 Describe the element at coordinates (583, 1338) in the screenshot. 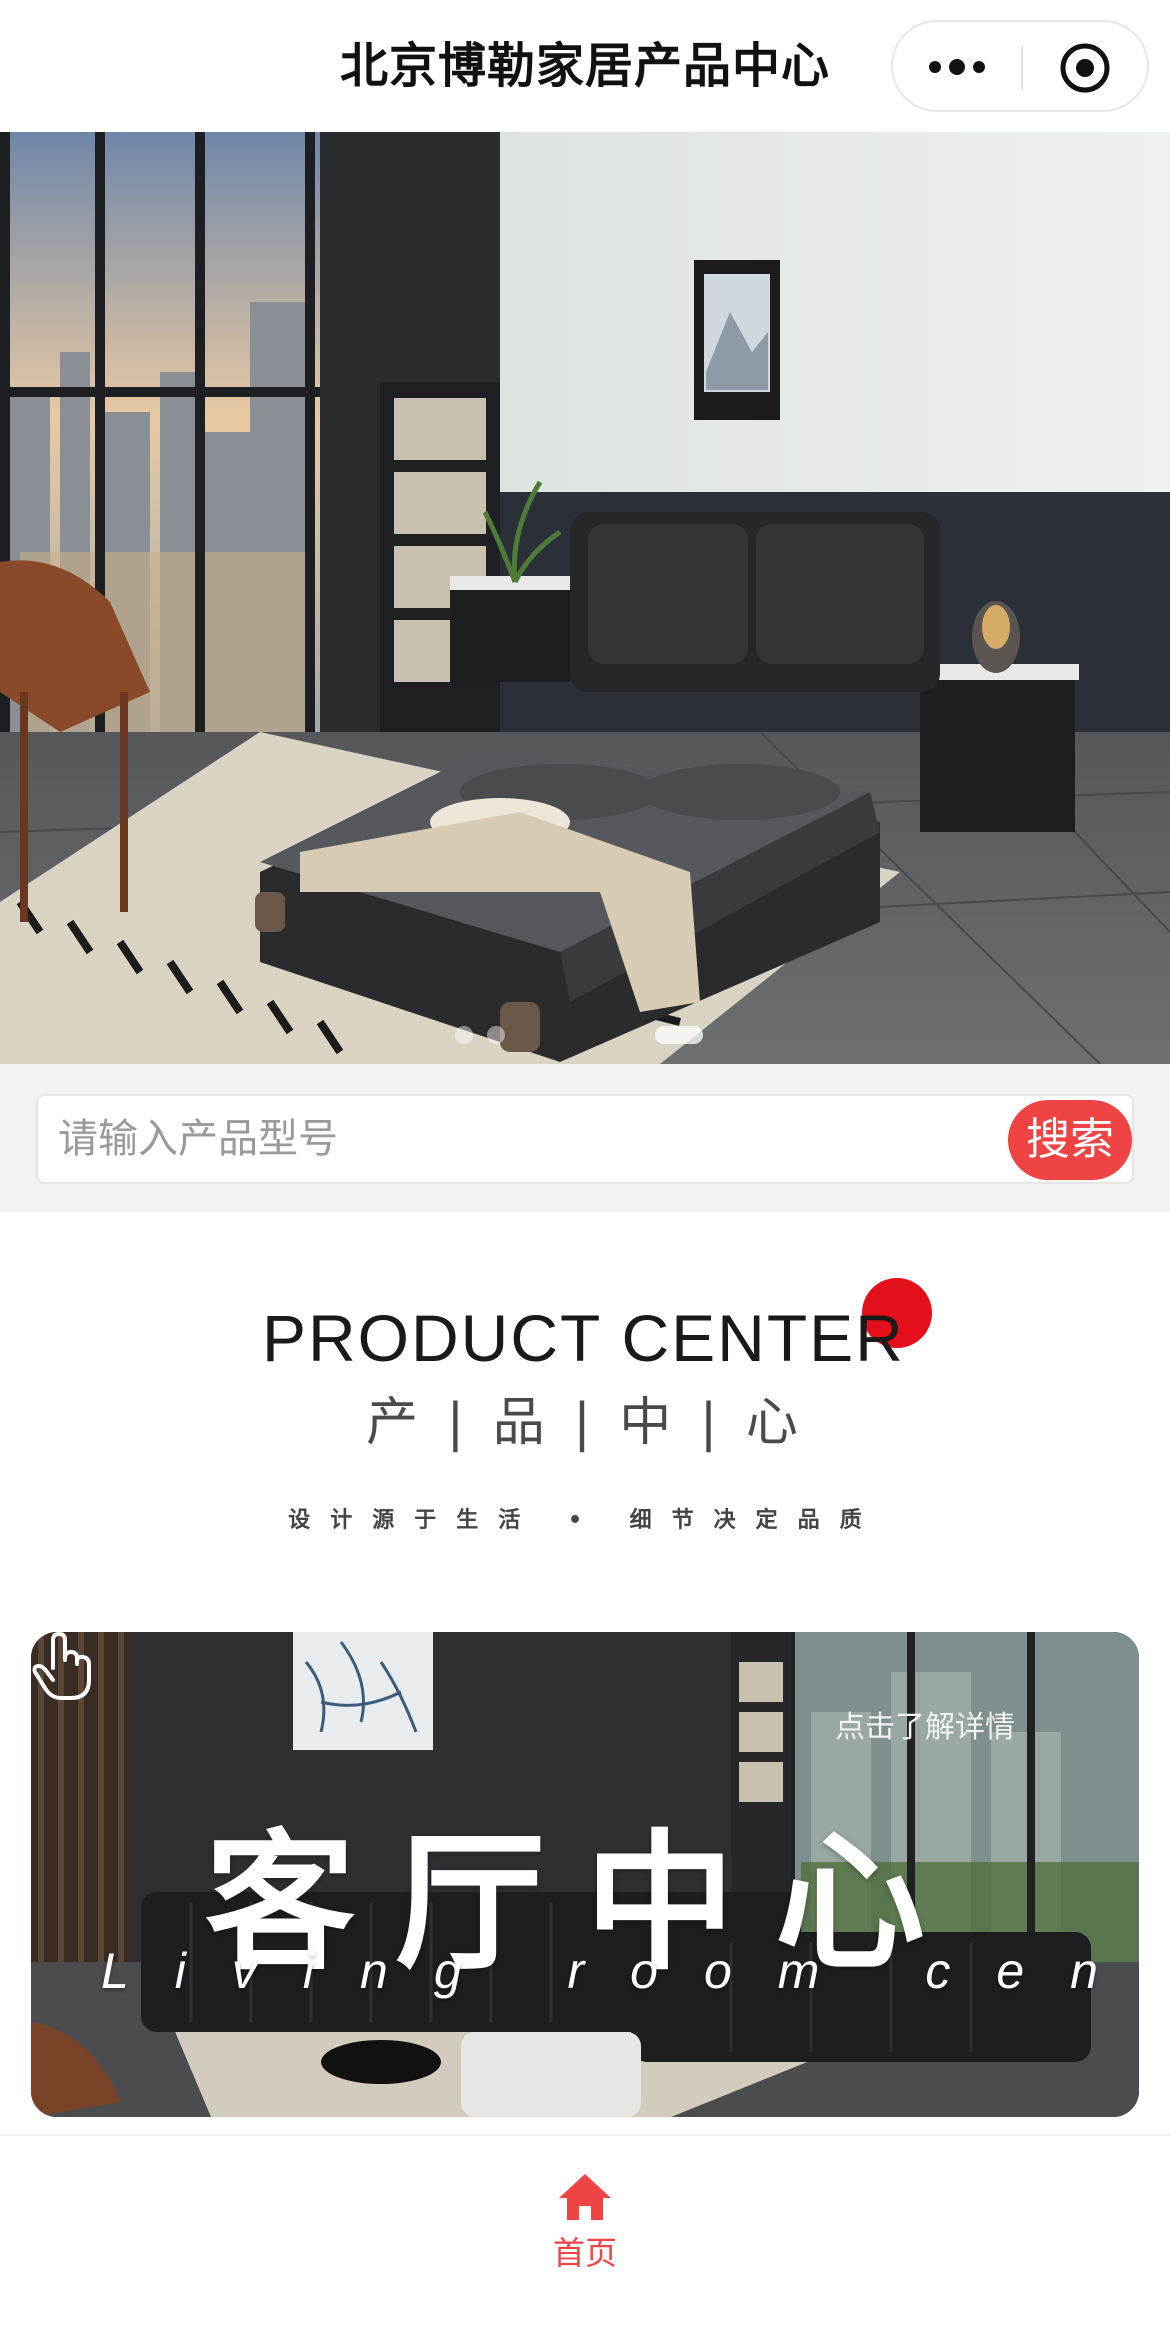

I see `product-center-title-en: PRODUCT CENTER` at that location.